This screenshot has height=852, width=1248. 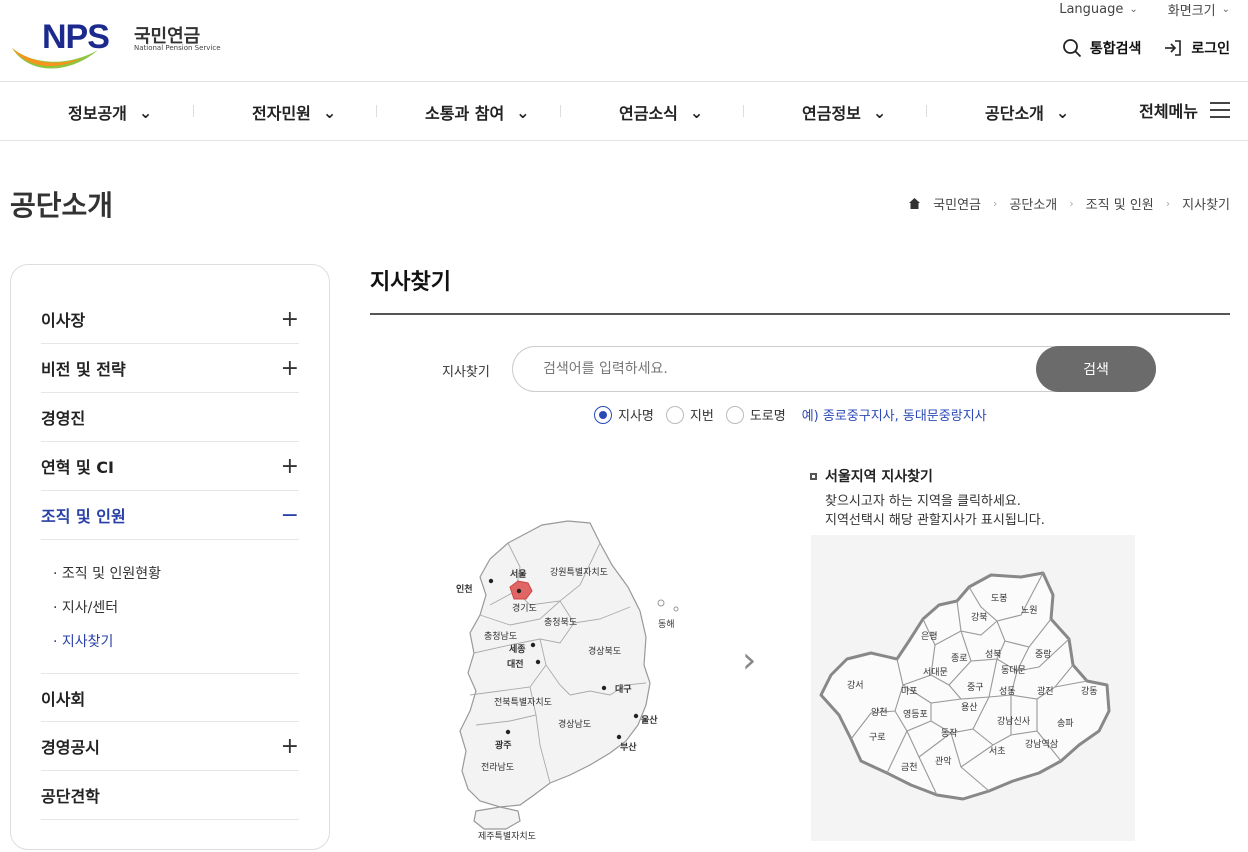 I want to click on integrated-search-button: 통합검색, so click(x=1102, y=48).